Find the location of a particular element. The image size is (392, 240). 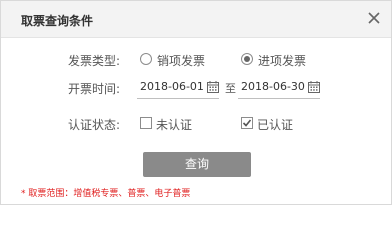

radio-input-invoice-label: 进项发票 is located at coordinates (282, 60).